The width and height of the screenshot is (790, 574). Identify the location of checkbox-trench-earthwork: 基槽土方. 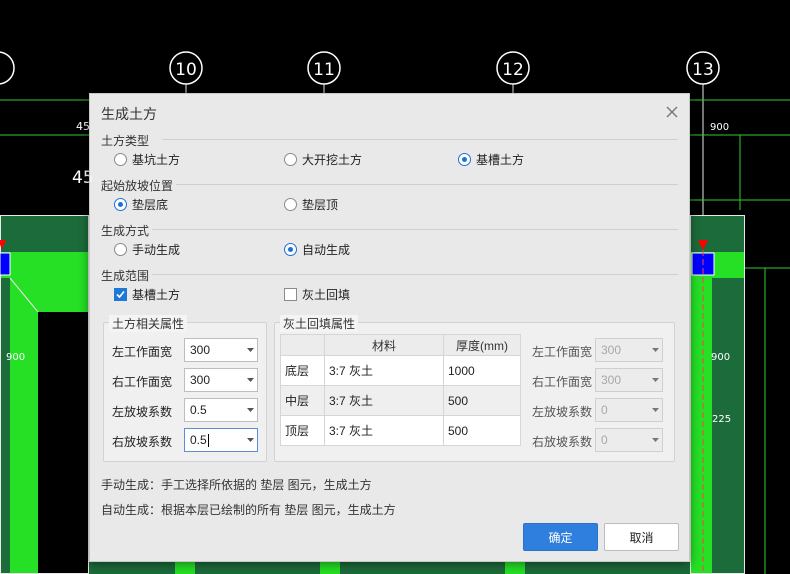
(147, 294).